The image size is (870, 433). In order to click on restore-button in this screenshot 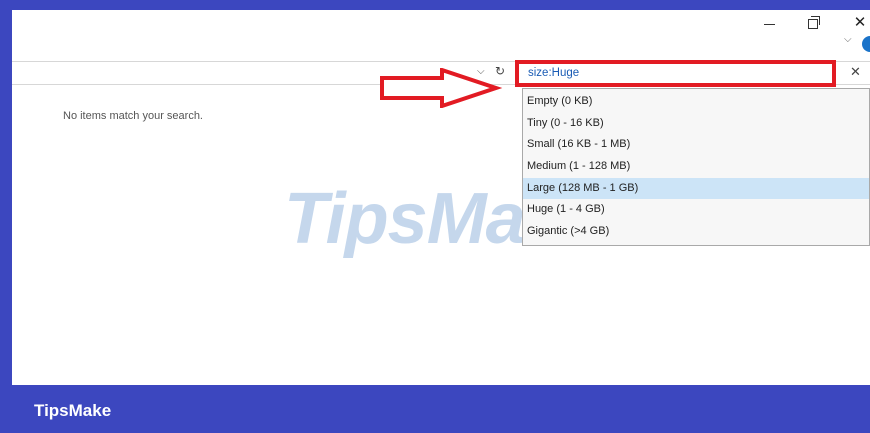, I will do `click(814, 22)`.